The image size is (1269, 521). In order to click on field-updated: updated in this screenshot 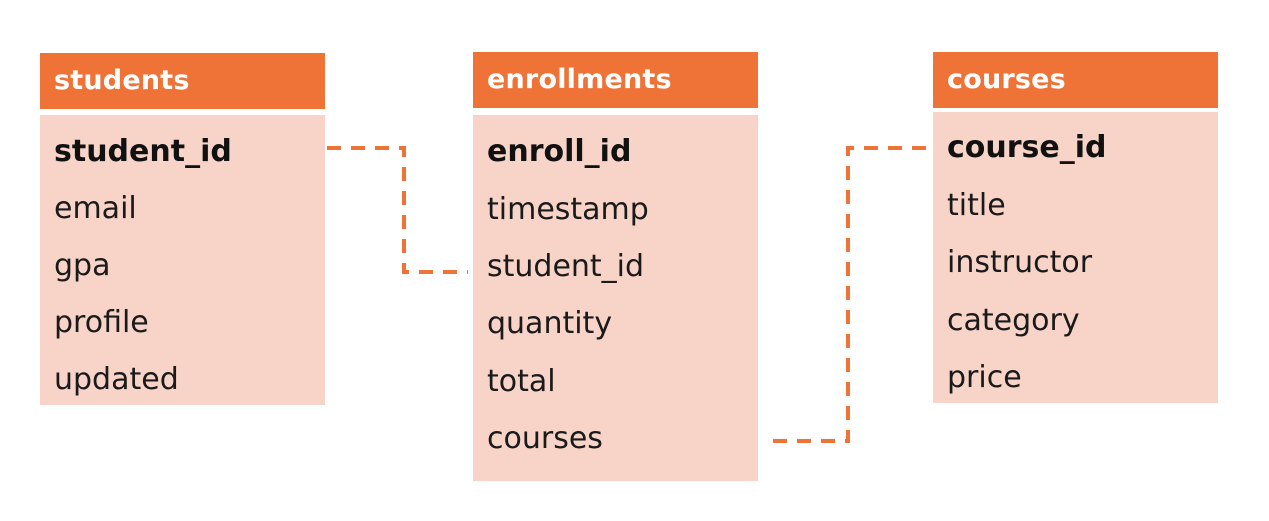, I will do `click(116, 379)`.